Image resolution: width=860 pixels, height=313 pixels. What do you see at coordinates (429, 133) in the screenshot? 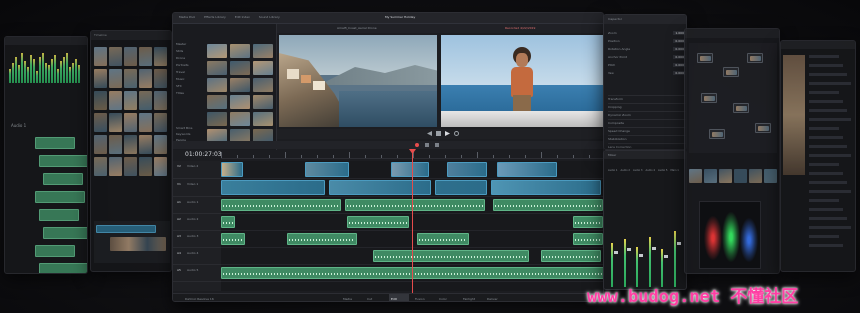
I see `skip-back-icon` at bounding box center [429, 133].